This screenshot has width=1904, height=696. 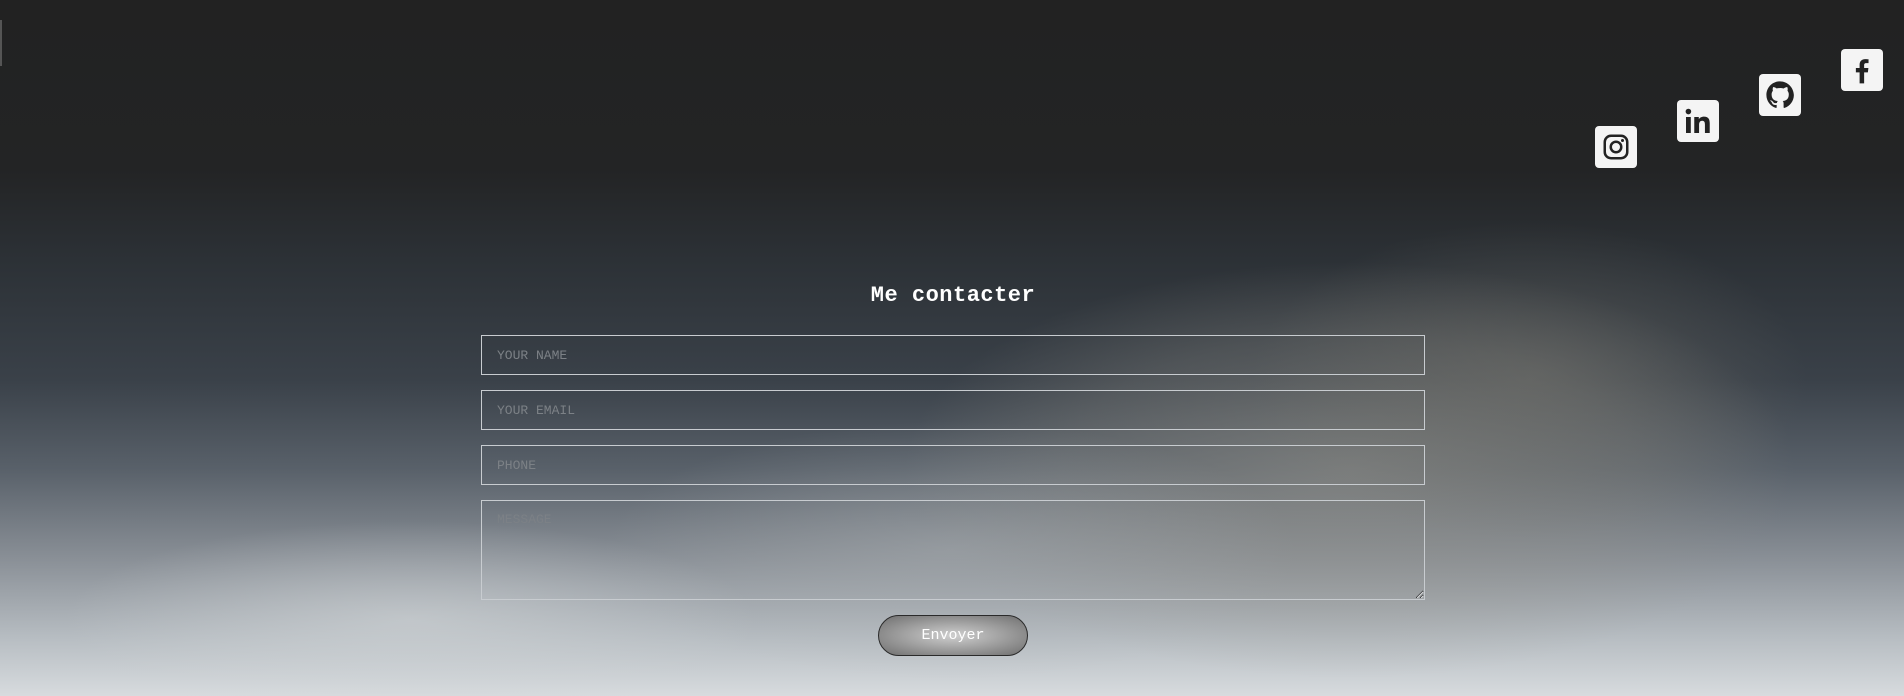 I want to click on email-input, so click(x=953, y=410).